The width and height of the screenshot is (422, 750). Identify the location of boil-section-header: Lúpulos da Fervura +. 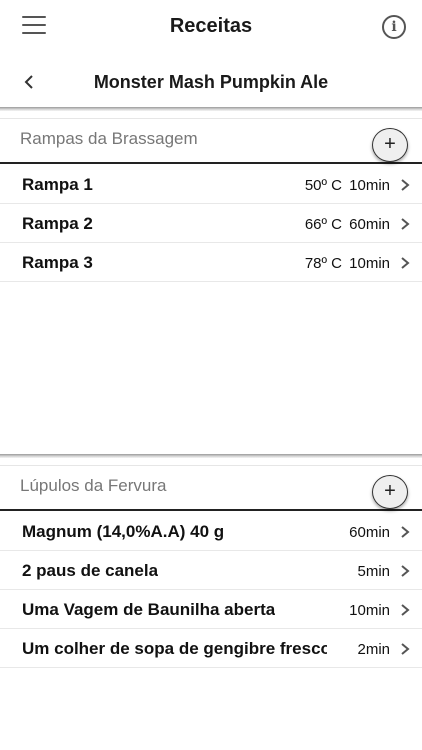
(211, 488).